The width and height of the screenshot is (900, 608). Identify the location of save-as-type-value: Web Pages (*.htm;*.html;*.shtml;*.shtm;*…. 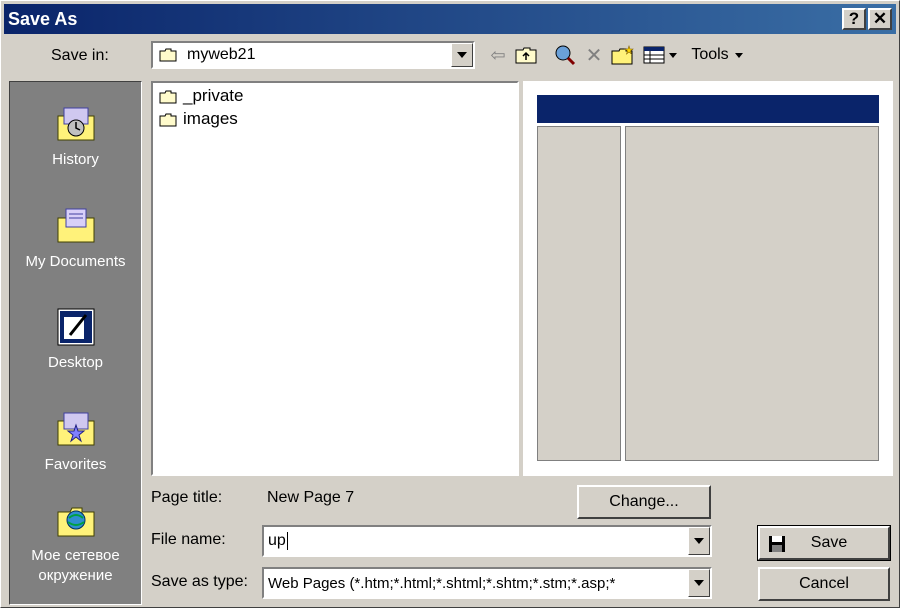
(442, 583).